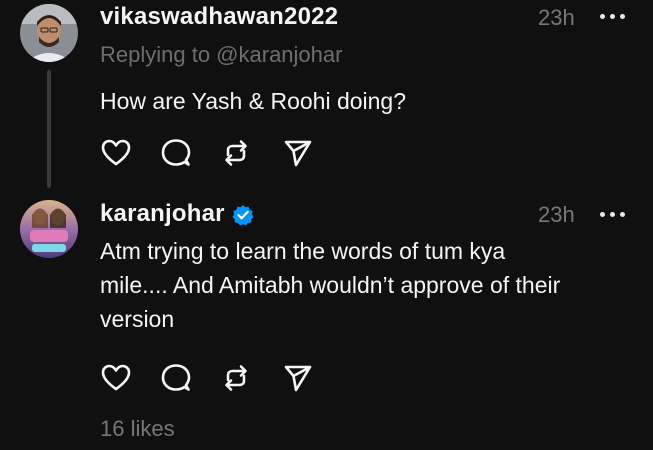 This screenshot has width=653, height=450. I want to click on post-text-line: Atm trying to learn the words of tum kya, so click(303, 251).